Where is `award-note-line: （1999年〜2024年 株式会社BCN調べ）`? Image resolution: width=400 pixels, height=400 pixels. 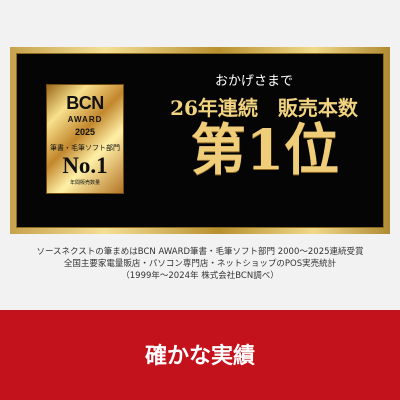 award-note-line: （1999年〜2024年 株式会社BCN調べ） is located at coordinates (200, 276).